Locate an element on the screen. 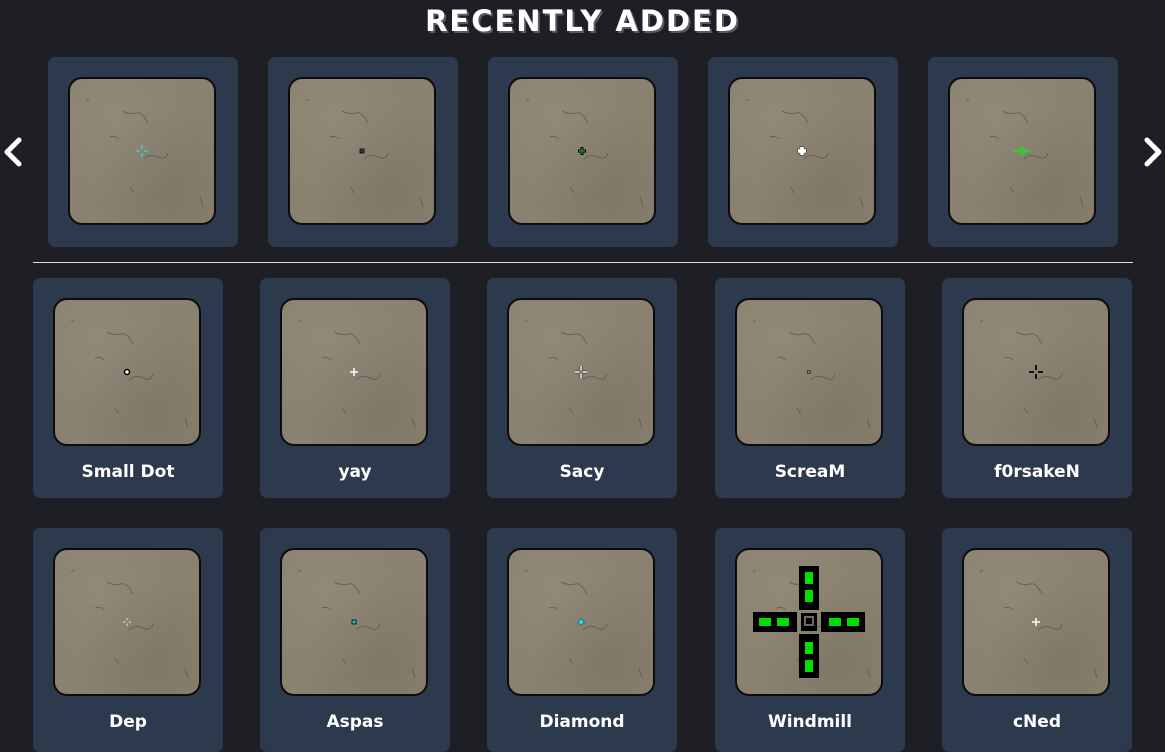 This screenshot has height=752, width=1165. crosshair-card: cNed is located at coordinates (1037, 640).